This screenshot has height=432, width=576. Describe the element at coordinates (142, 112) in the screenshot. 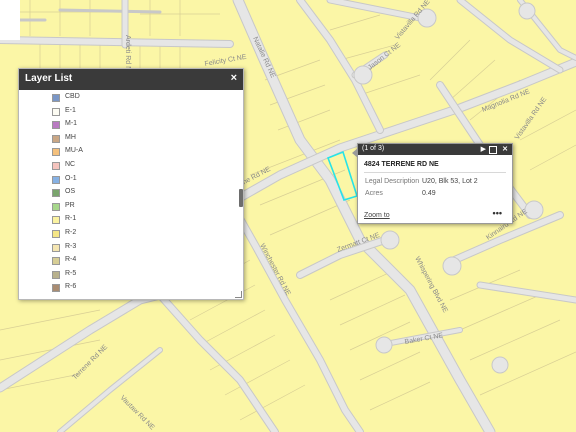

I see `layer-item: E-1` at that location.